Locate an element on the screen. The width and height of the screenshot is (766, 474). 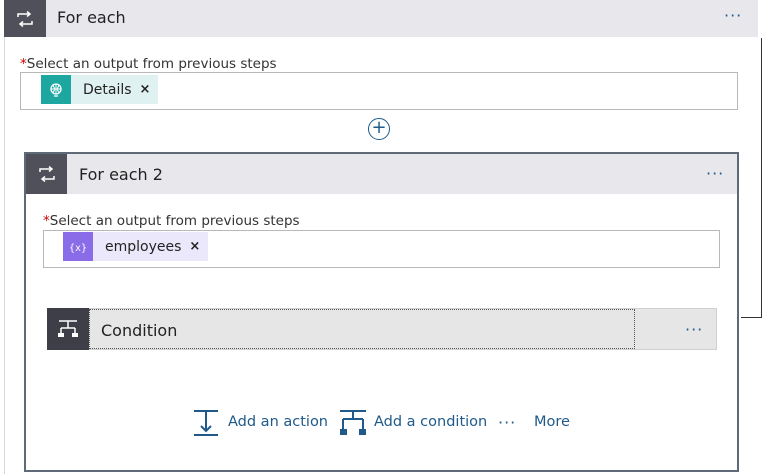
for-each-menu-button: ··· is located at coordinates (733, 15).